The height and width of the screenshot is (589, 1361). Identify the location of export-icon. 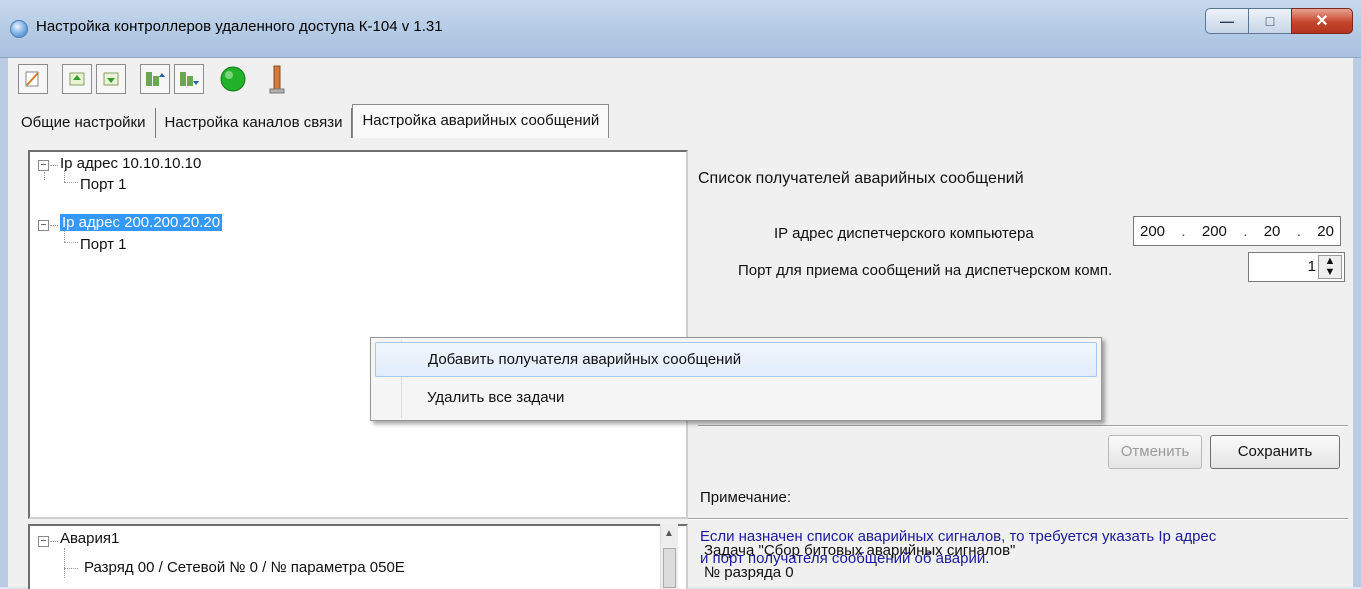
(189, 79).